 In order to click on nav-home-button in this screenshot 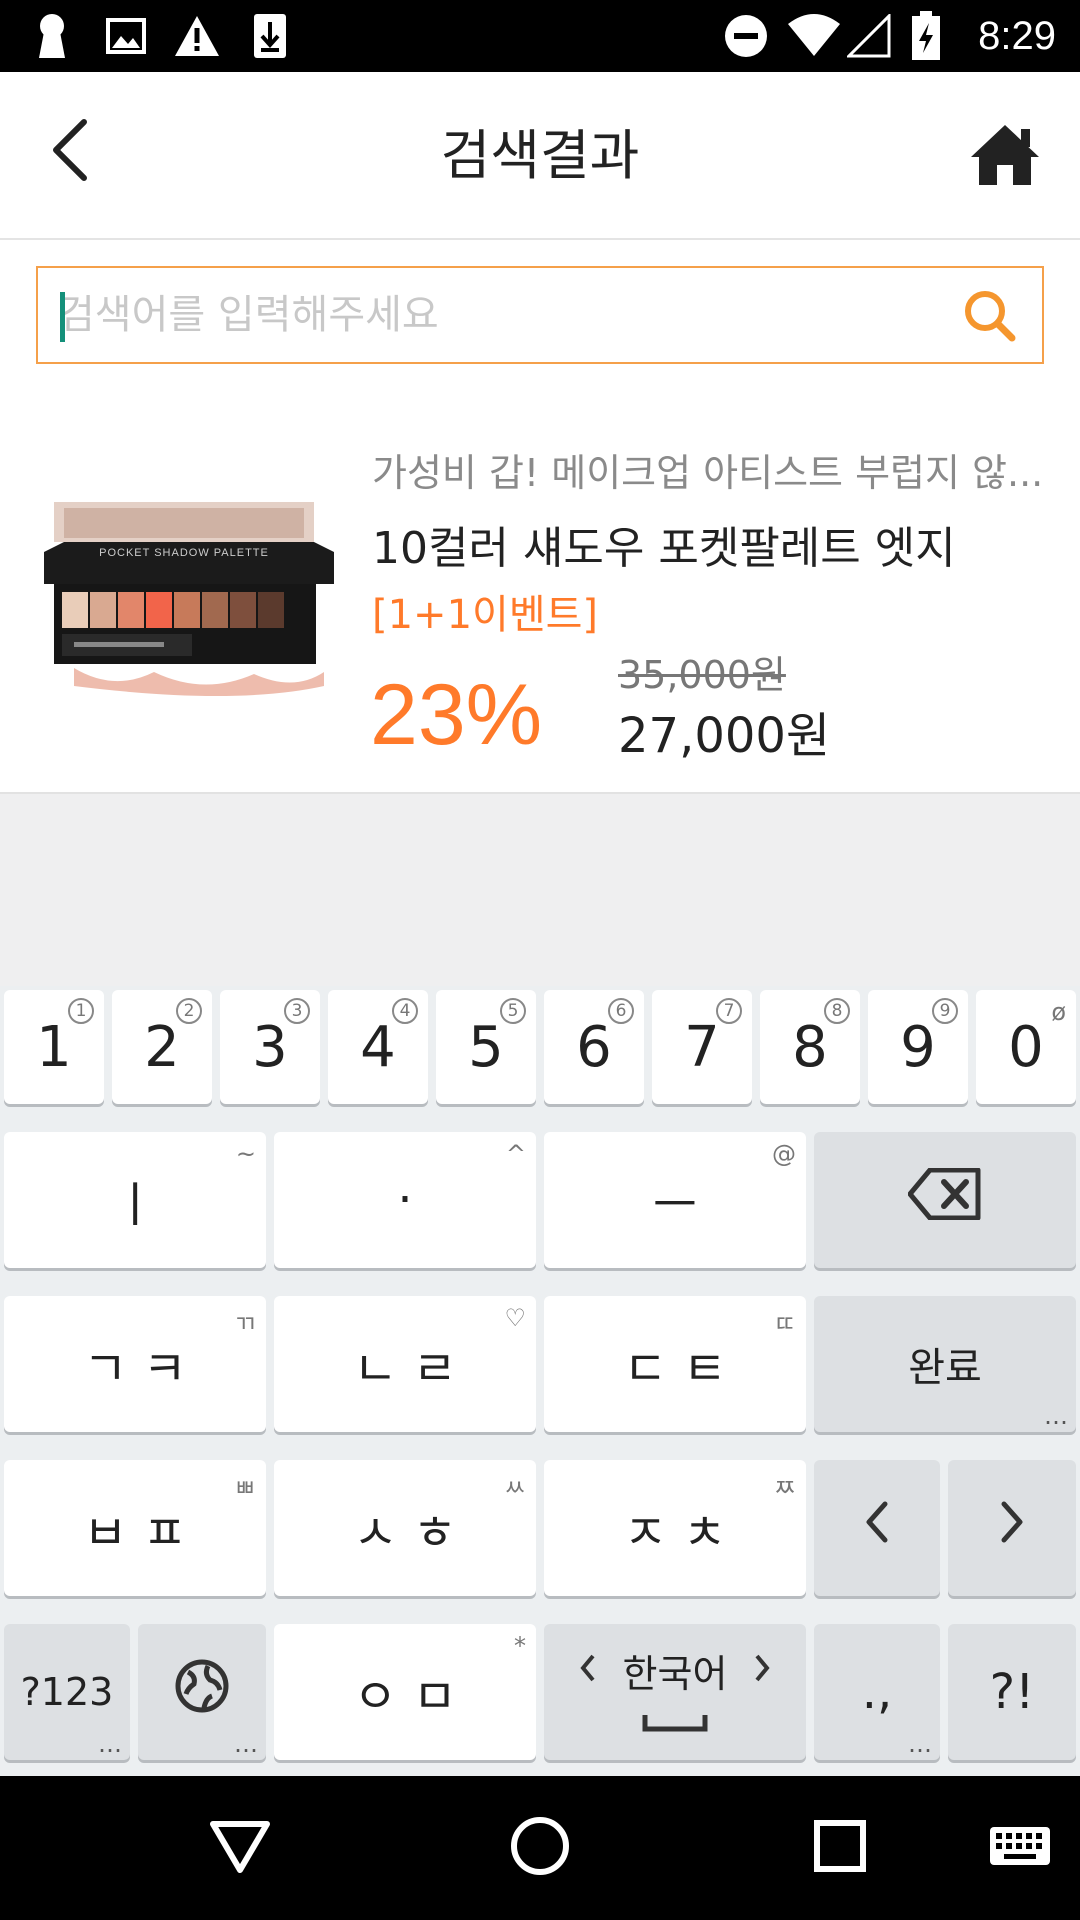, I will do `click(540, 1848)`.